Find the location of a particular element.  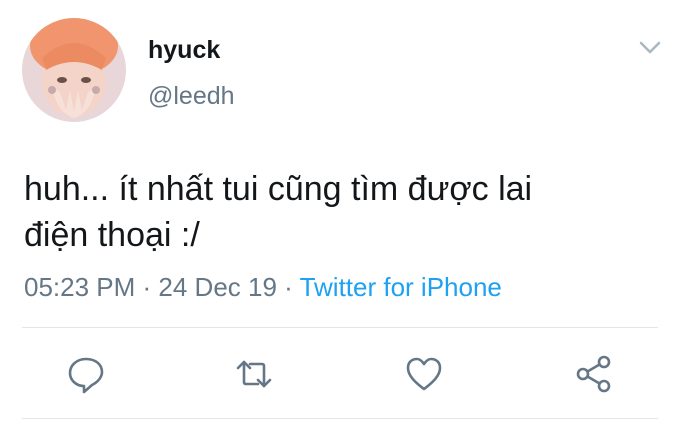

tweet-time: 05:23 PM is located at coordinates (79, 287).